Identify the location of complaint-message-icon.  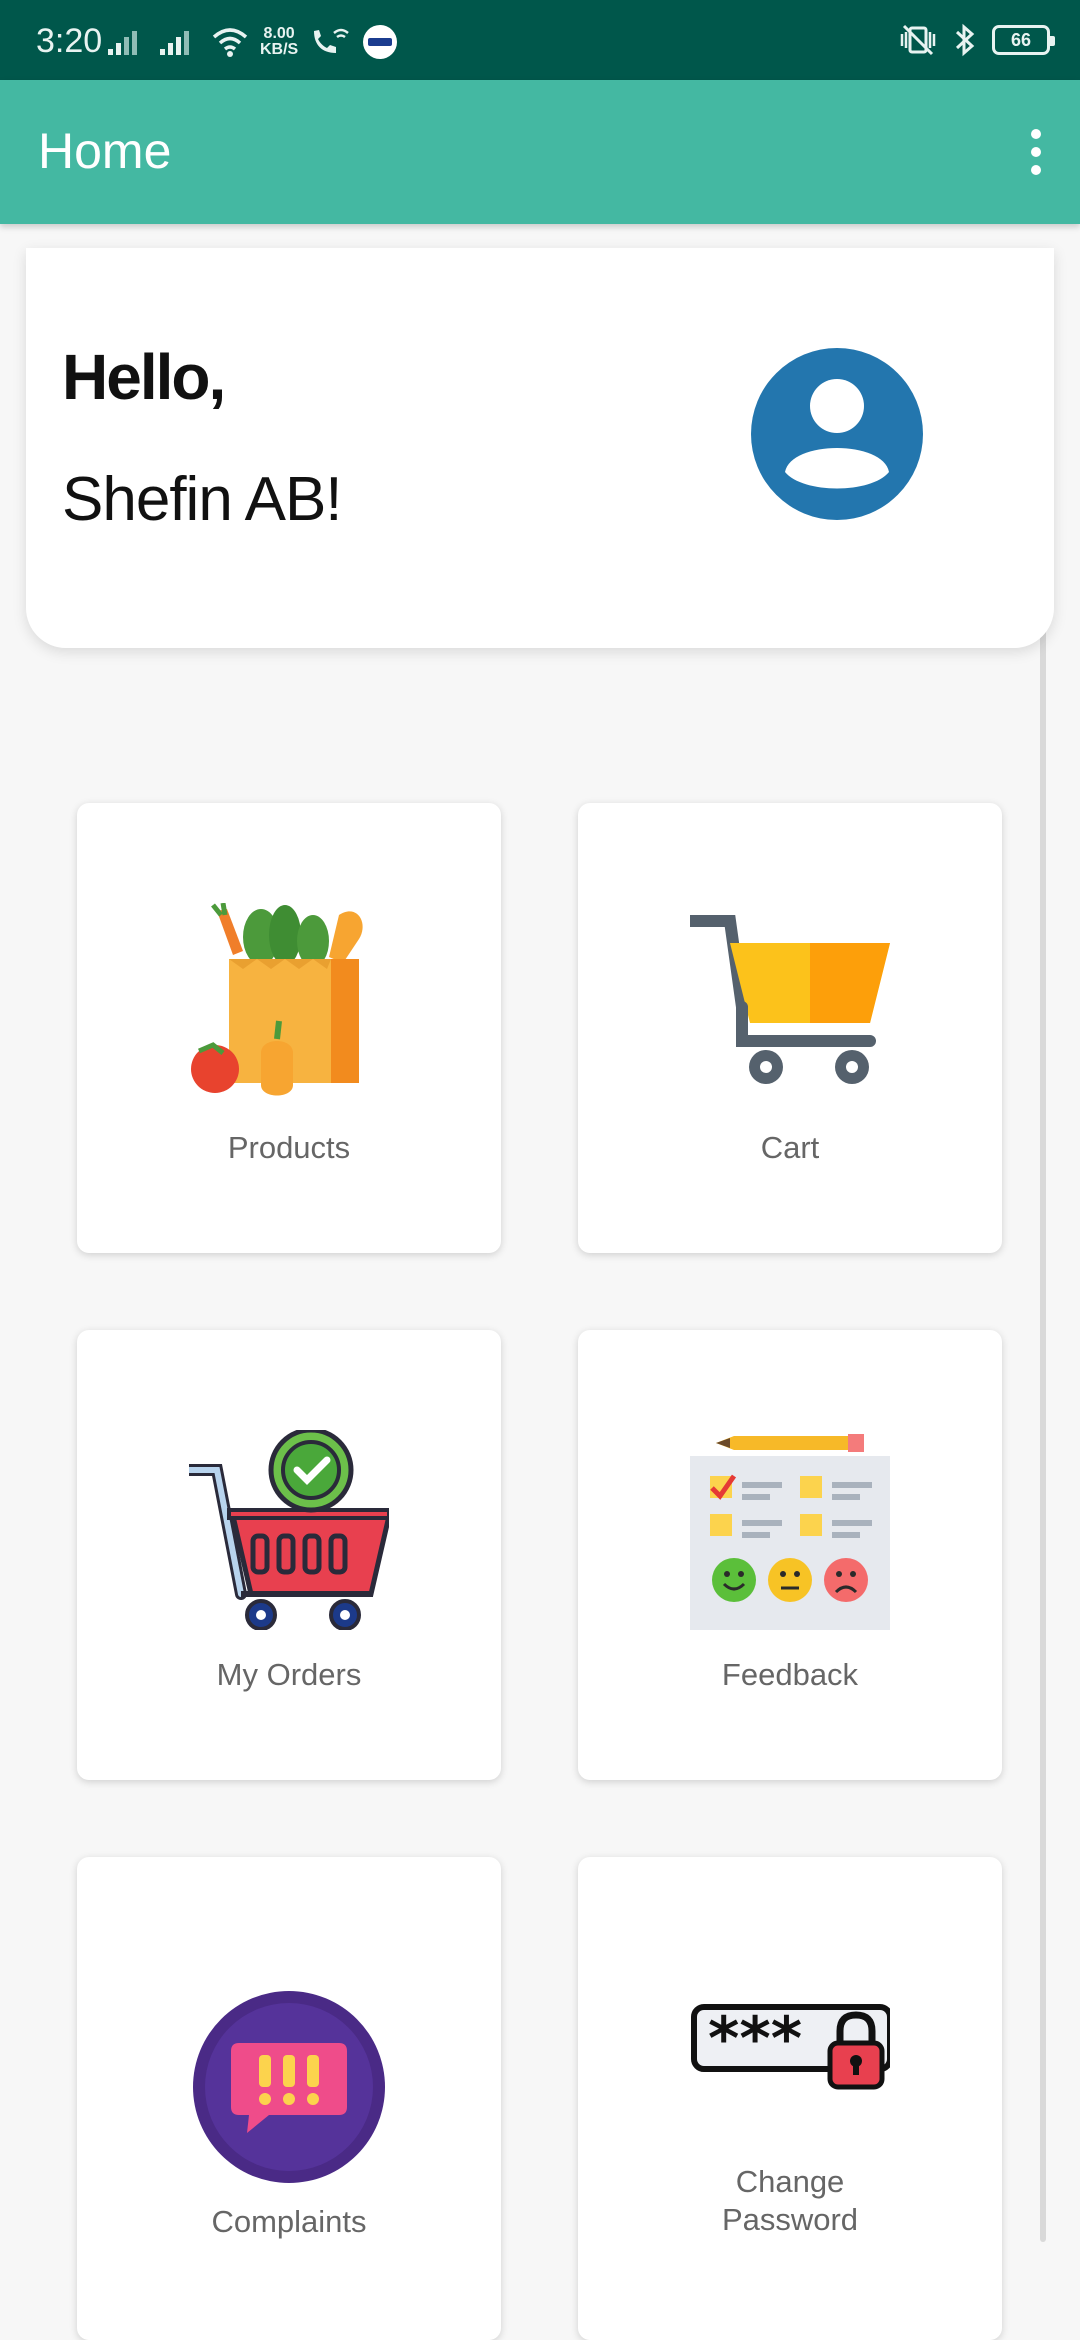
(289, 2087).